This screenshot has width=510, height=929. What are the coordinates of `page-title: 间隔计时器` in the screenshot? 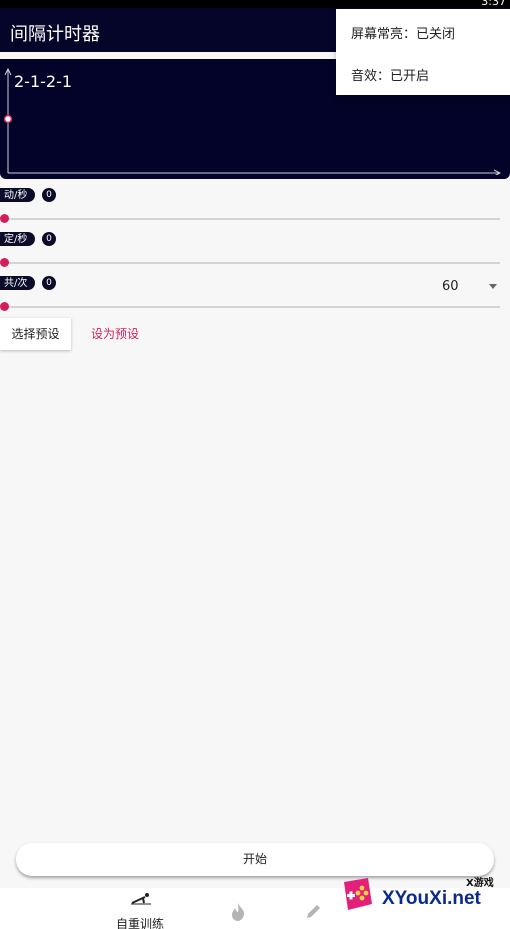 It's located at (55, 34).